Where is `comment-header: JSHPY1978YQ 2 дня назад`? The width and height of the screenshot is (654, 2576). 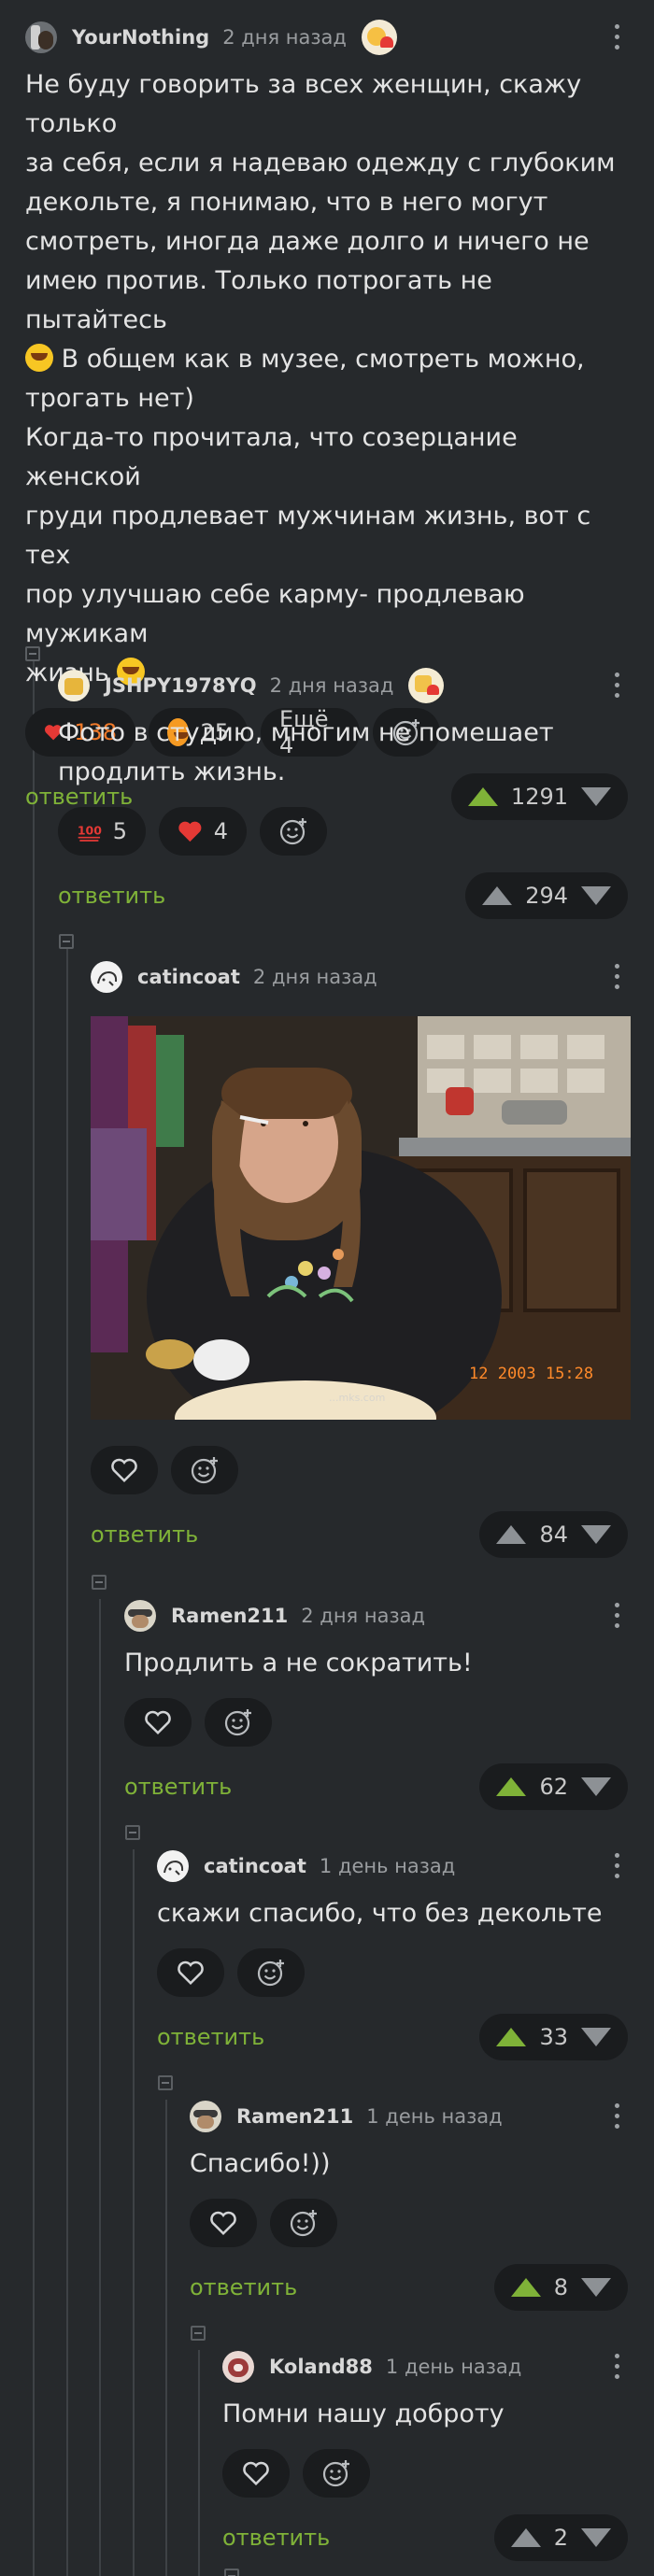
comment-header: JSHPY1978YQ 2 дня назад is located at coordinates (343, 685).